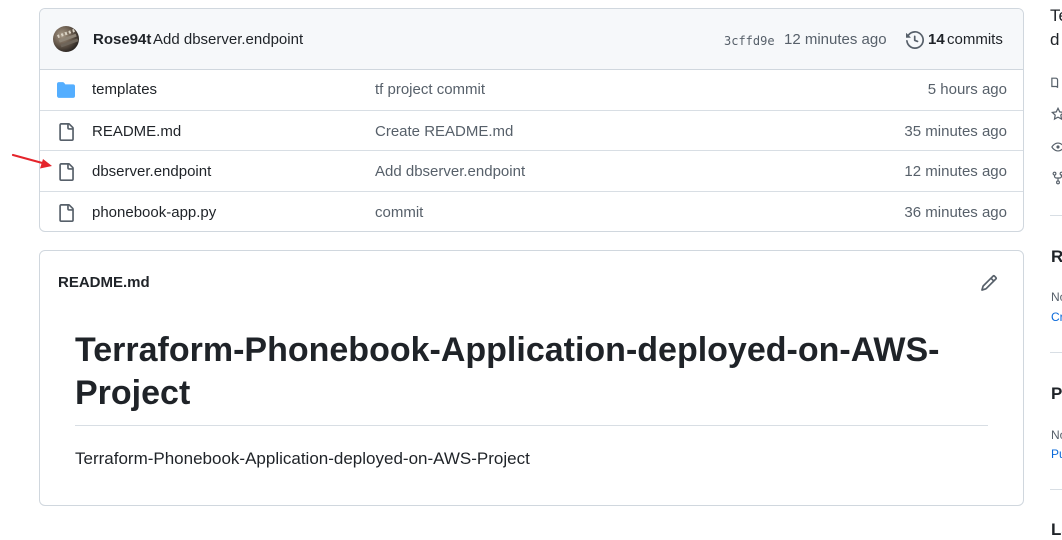 This screenshot has width=1062, height=540. What do you see at coordinates (955, 131) in the screenshot?
I see `file-time: 35 minutes ago` at bounding box center [955, 131].